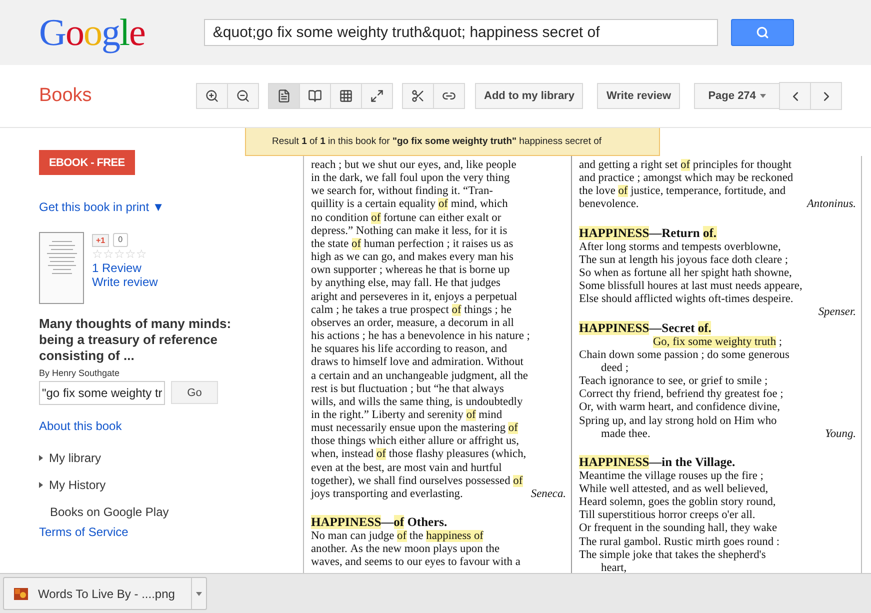  I want to click on page-icon, so click(284, 96).